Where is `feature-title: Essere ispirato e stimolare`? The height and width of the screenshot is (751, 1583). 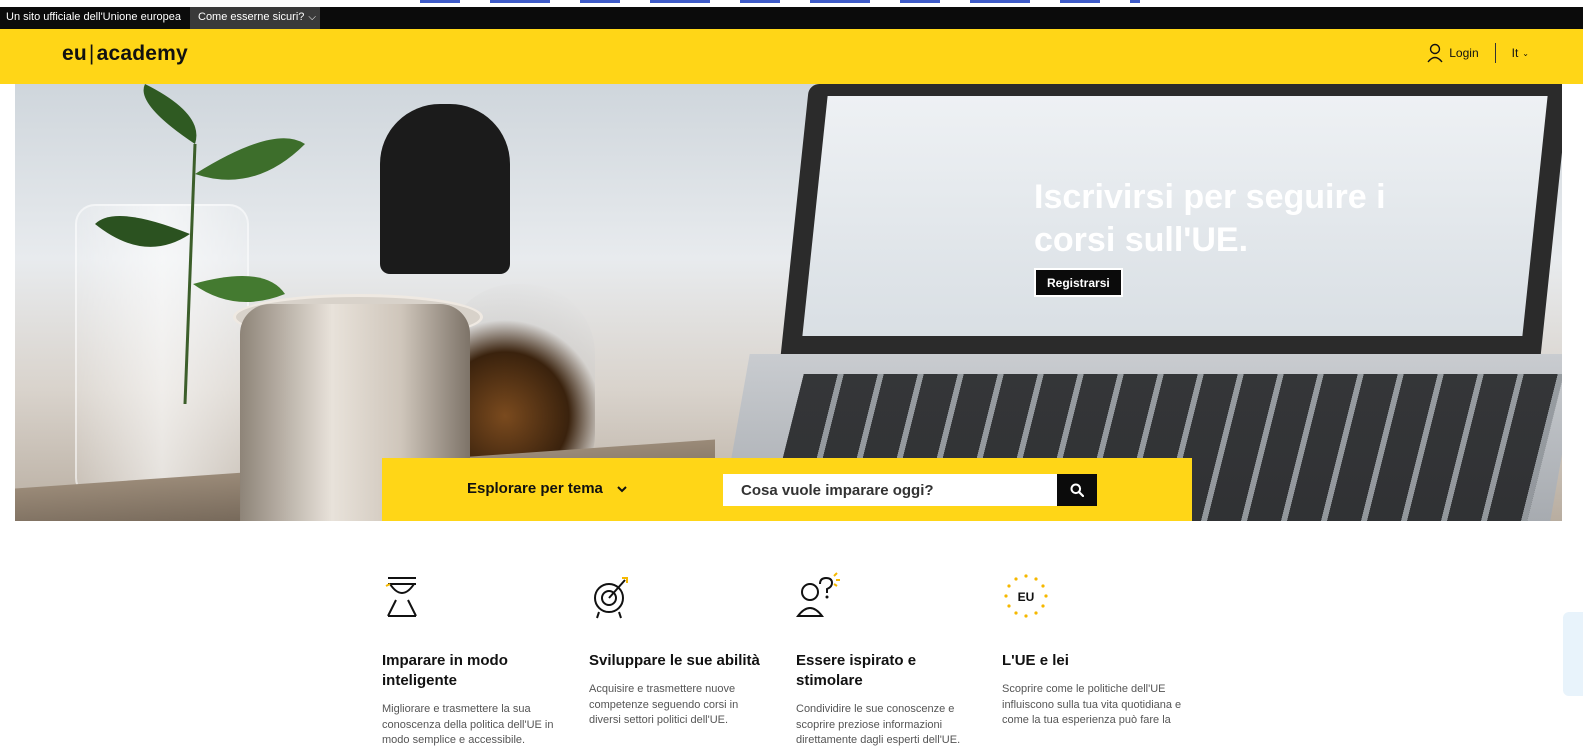
feature-title: Essere ispirato e stimolare is located at coordinates (856, 670).